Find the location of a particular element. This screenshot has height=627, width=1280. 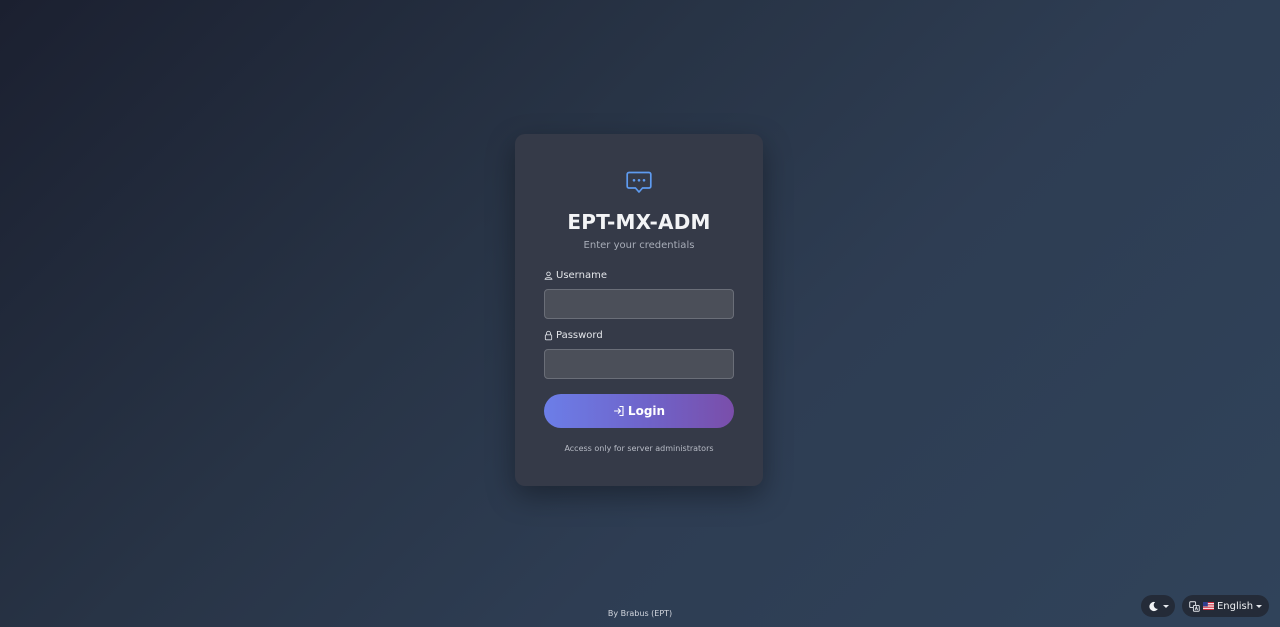

theme-toggle-button is located at coordinates (1158, 606).